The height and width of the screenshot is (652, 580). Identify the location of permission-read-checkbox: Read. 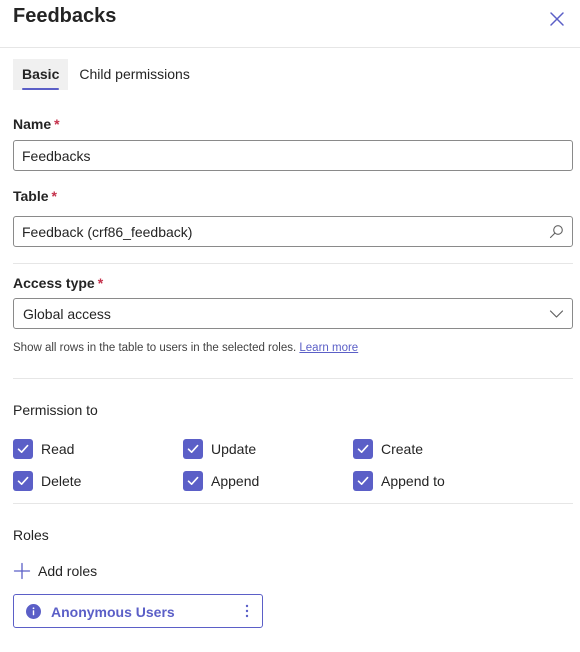
(43, 449).